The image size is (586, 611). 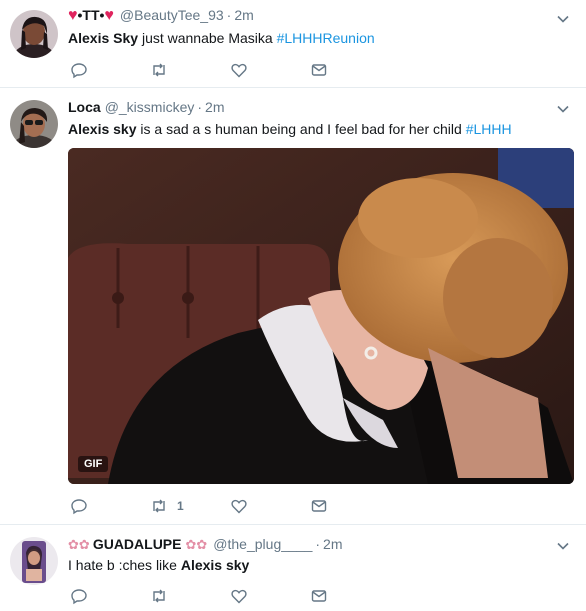 I want to click on display-name: •TT•, so click(x=91, y=15).